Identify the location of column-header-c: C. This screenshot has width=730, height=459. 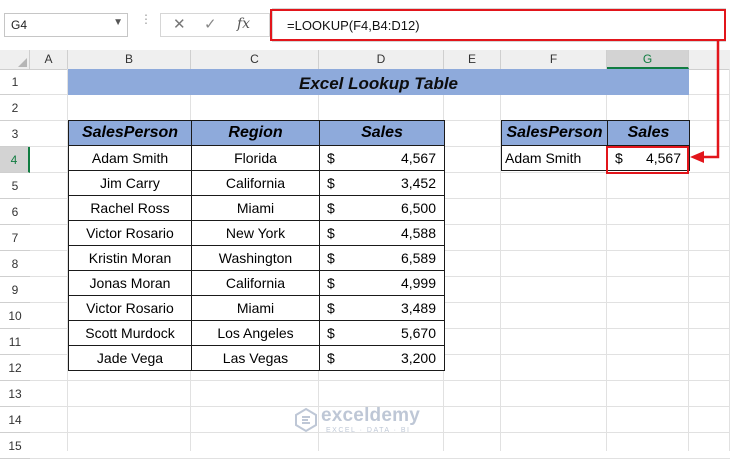
(255, 59).